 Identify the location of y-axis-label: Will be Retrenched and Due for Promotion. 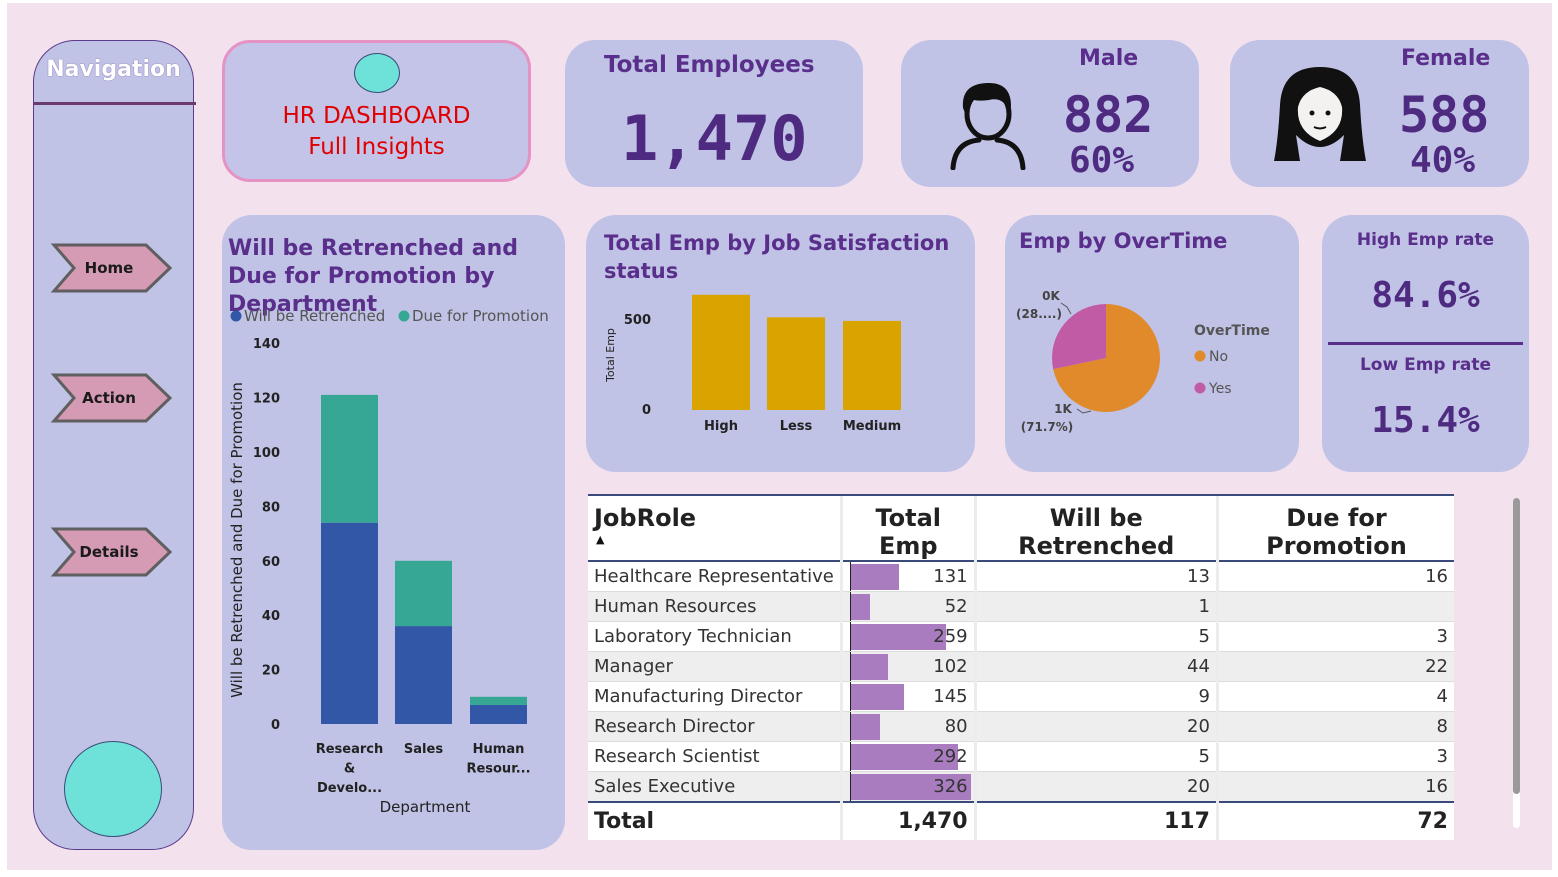
(237, 540).